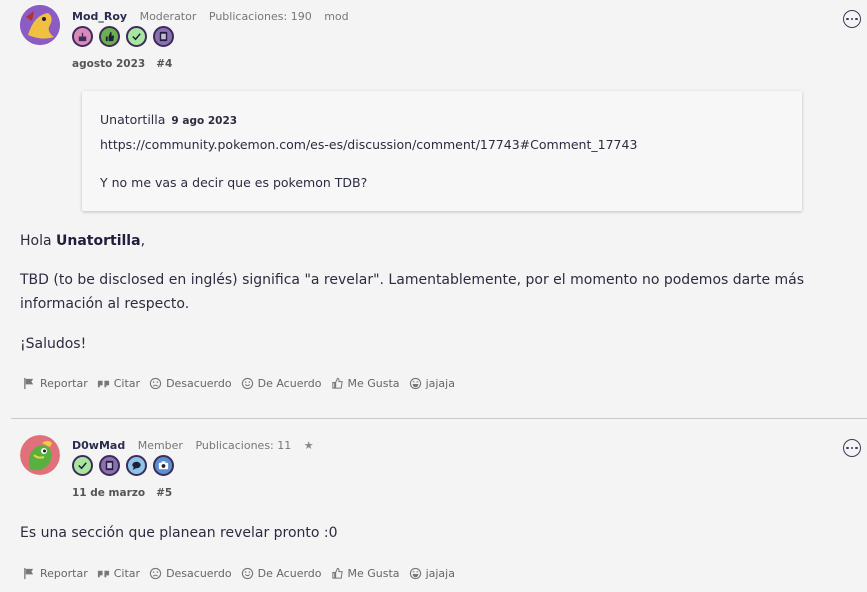  What do you see at coordinates (164, 493) in the screenshot?
I see `post-number: #5` at bounding box center [164, 493].